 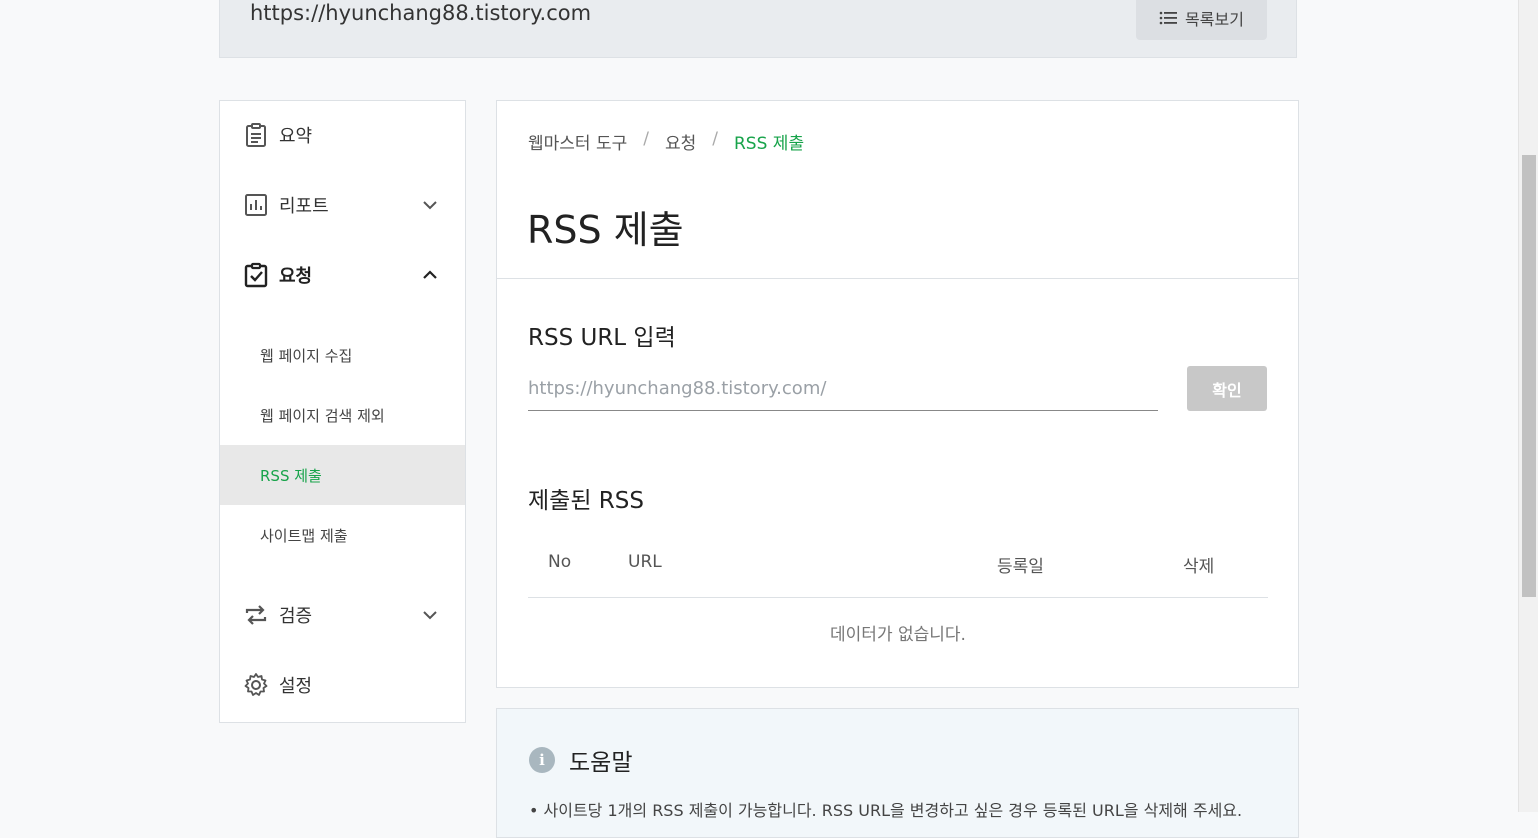 I want to click on submitted-rss-table: No URL 등록일 삭제 데이터가 없습니다., so click(x=898, y=591).